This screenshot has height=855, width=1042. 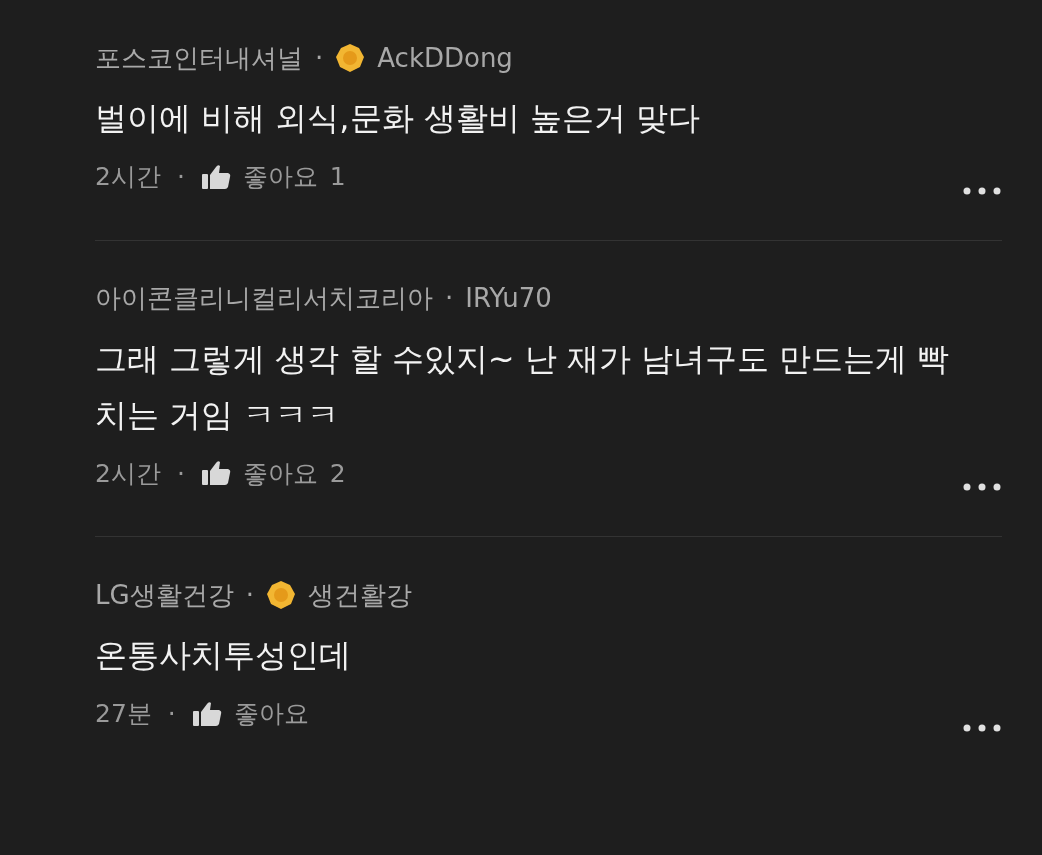 What do you see at coordinates (445, 58) in the screenshot?
I see `nickname: AckDDong` at bounding box center [445, 58].